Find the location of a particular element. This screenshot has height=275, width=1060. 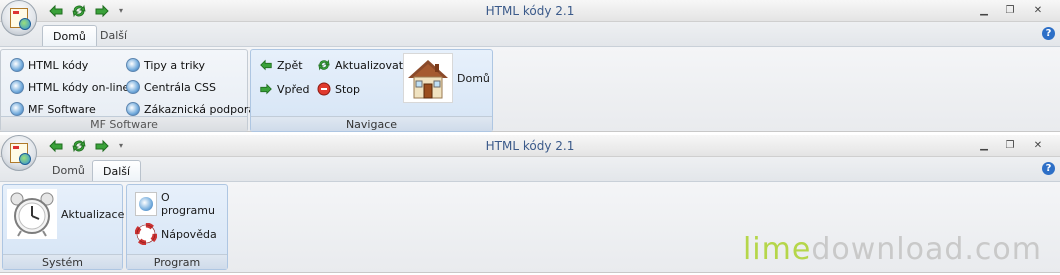

link-label: Zákaznická podpora is located at coordinates (200, 109).